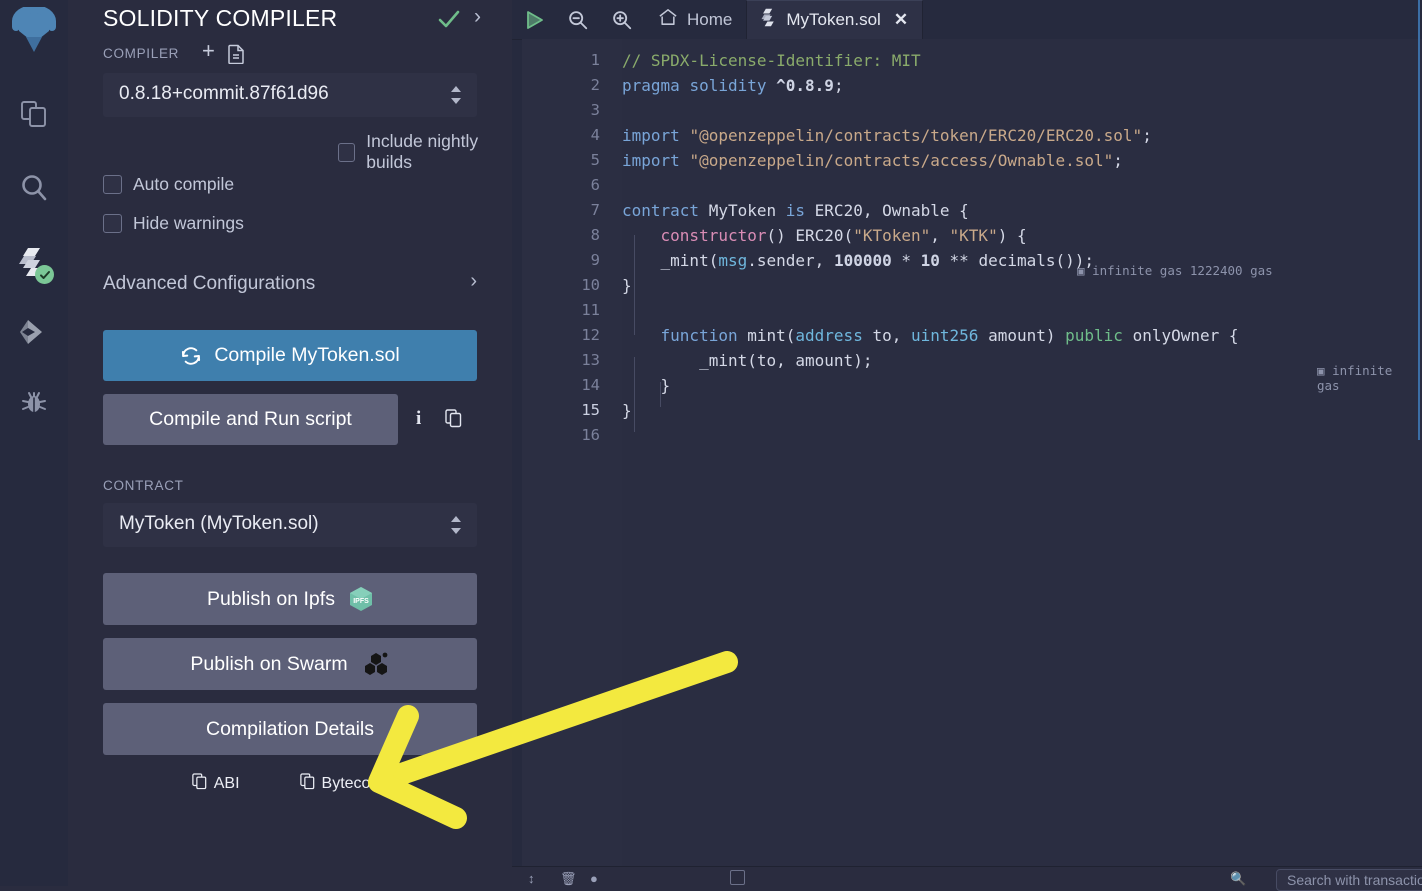  What do you see at coordinates (191, 356) in the screenshot?
I see `refresh-icon` at bounding box center [191, 356].